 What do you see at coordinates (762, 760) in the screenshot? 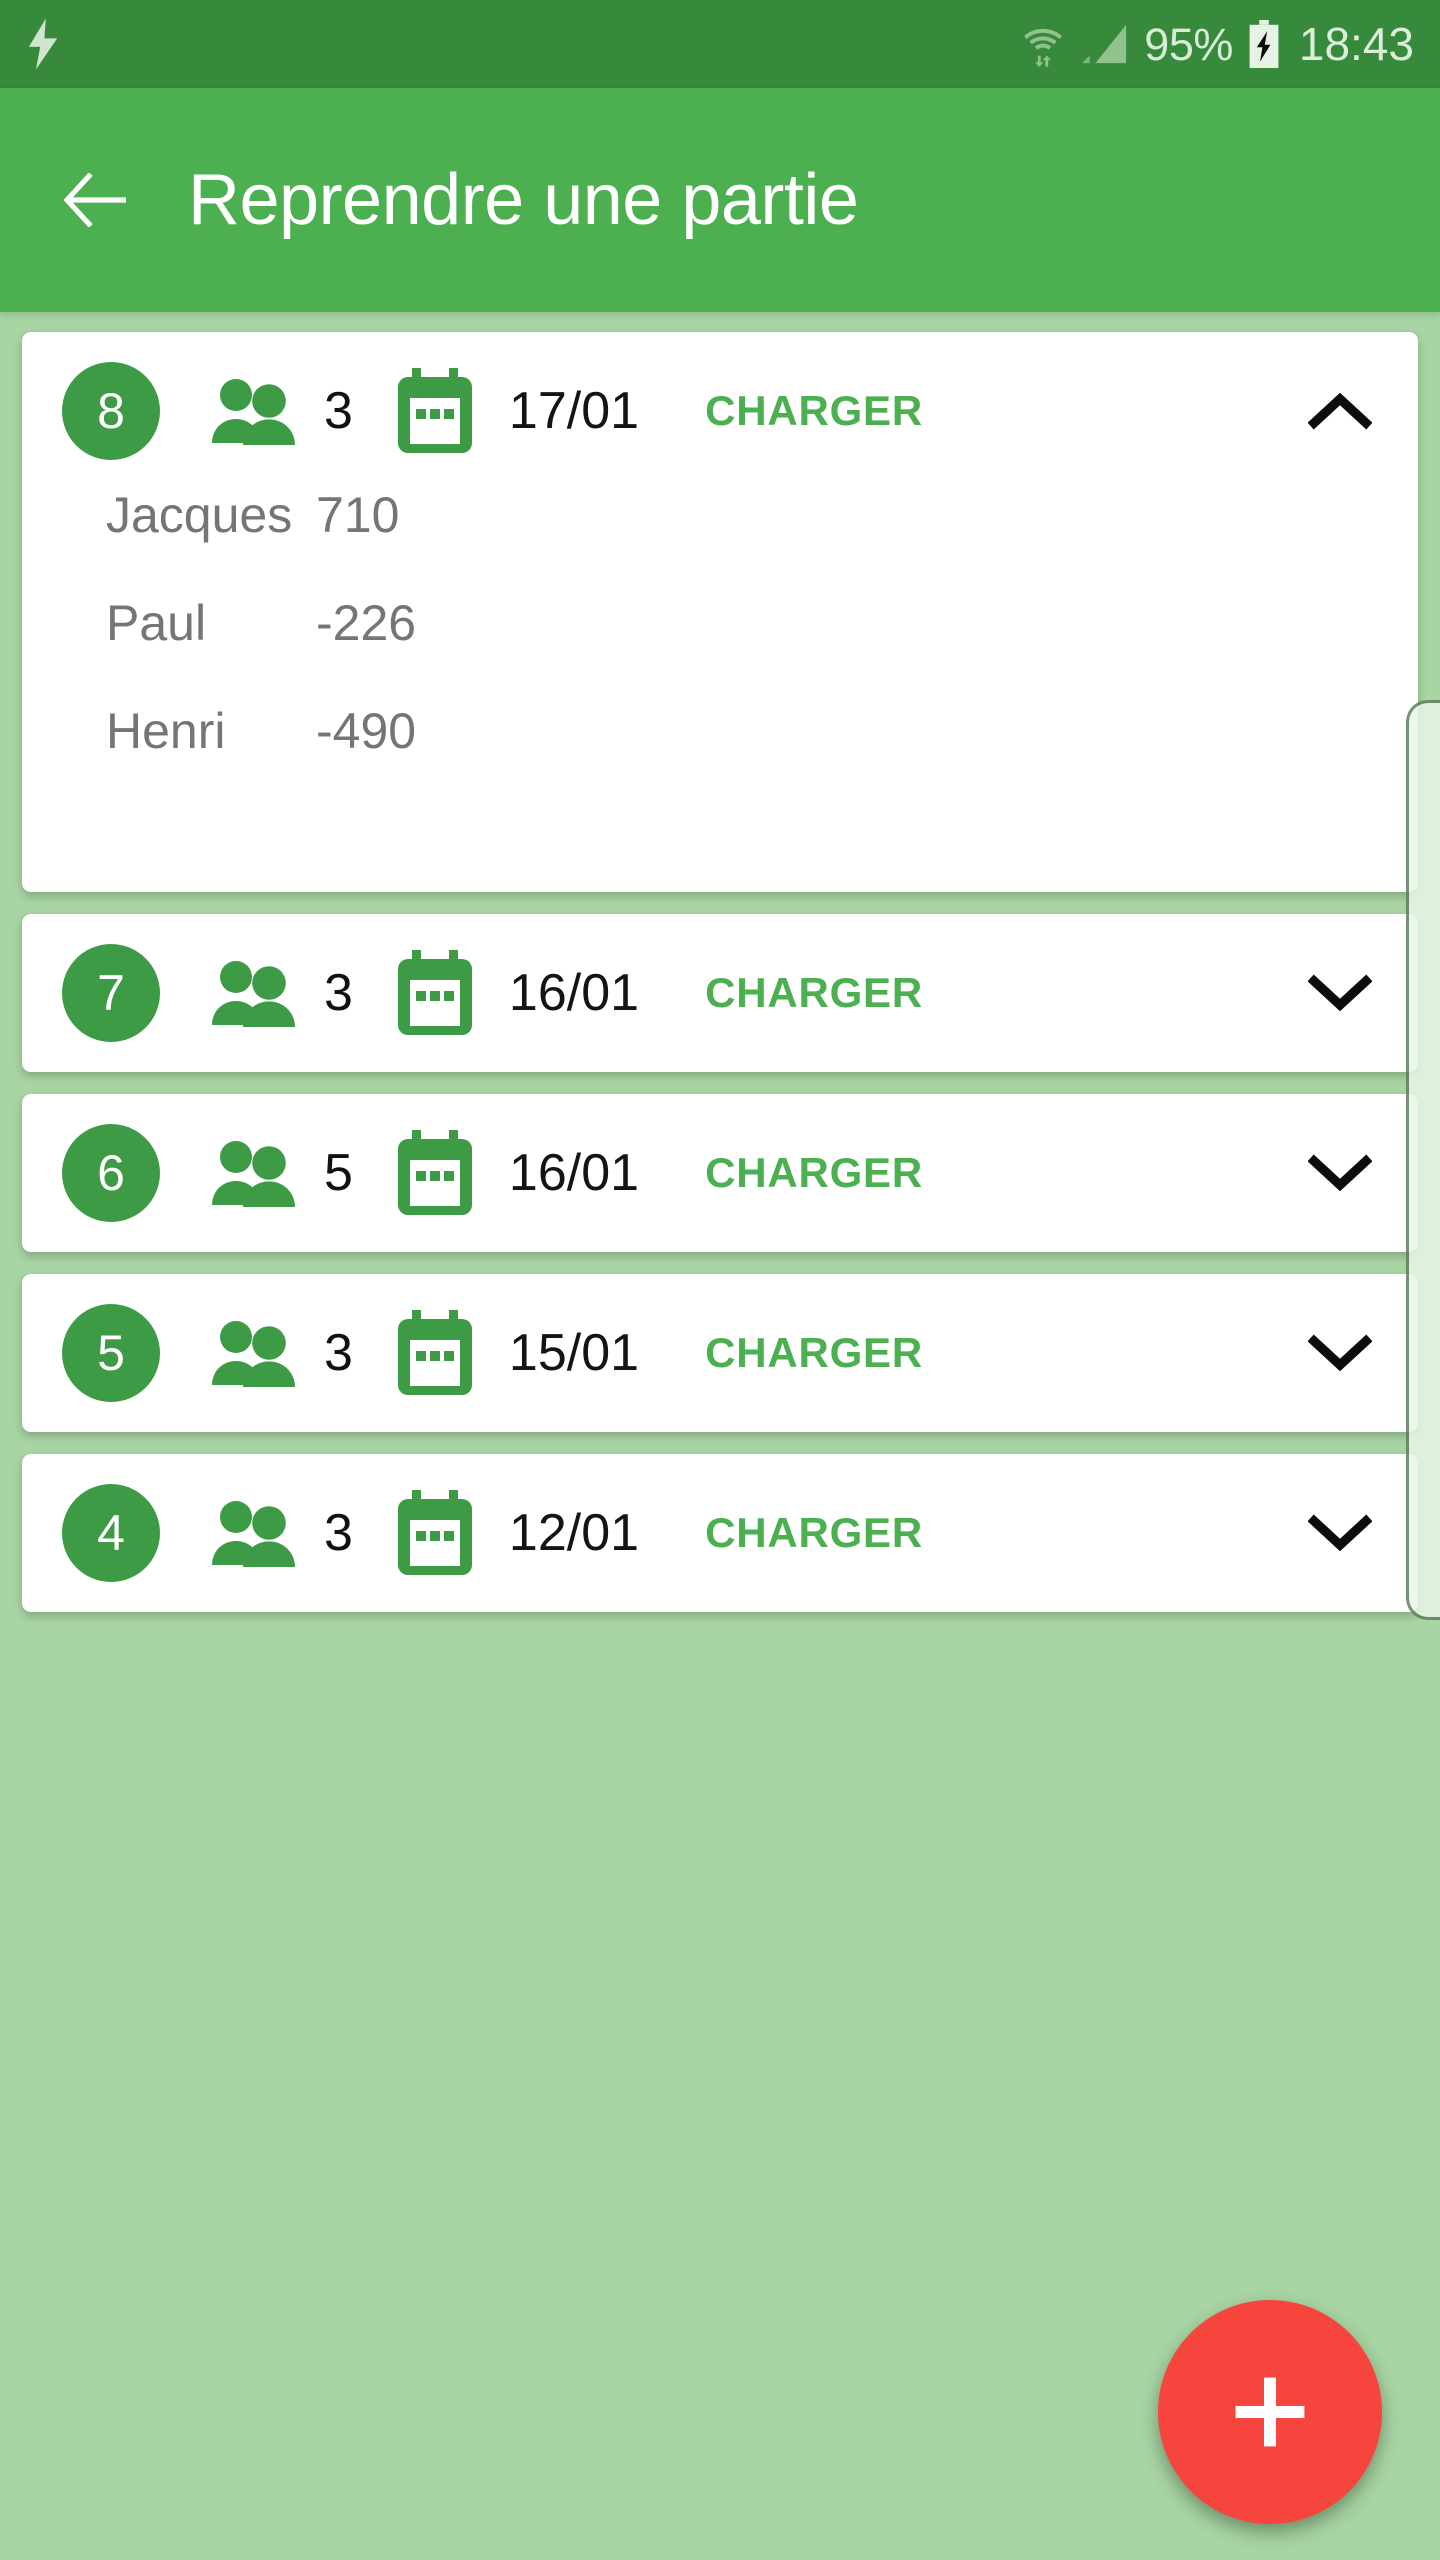
I see `score-row: Henri -490` at bounding box center [762, 760].